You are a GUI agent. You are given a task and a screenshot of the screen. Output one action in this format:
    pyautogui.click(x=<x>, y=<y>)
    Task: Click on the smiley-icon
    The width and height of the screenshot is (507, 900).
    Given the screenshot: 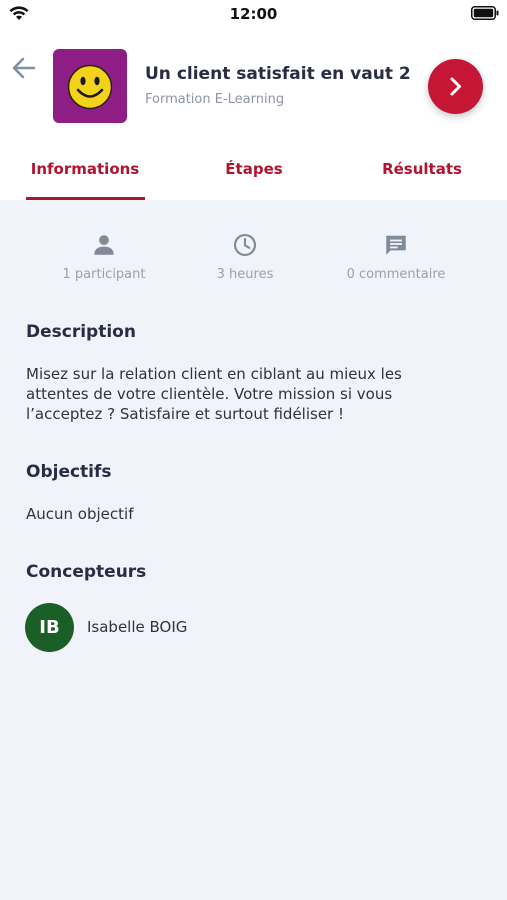 What is the action you would take?
    pyautogui.click(x=90, y=87)
    